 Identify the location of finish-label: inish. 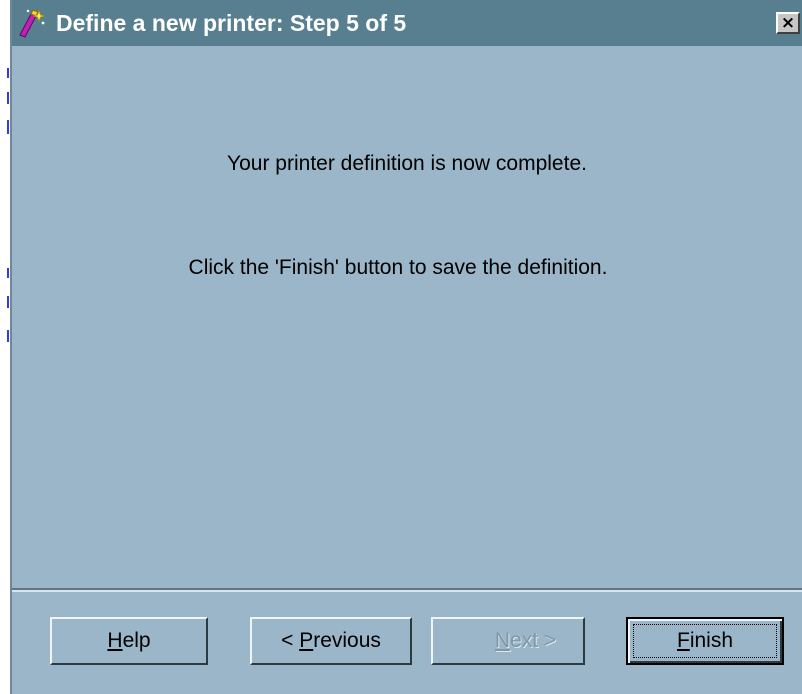
(711, 640).